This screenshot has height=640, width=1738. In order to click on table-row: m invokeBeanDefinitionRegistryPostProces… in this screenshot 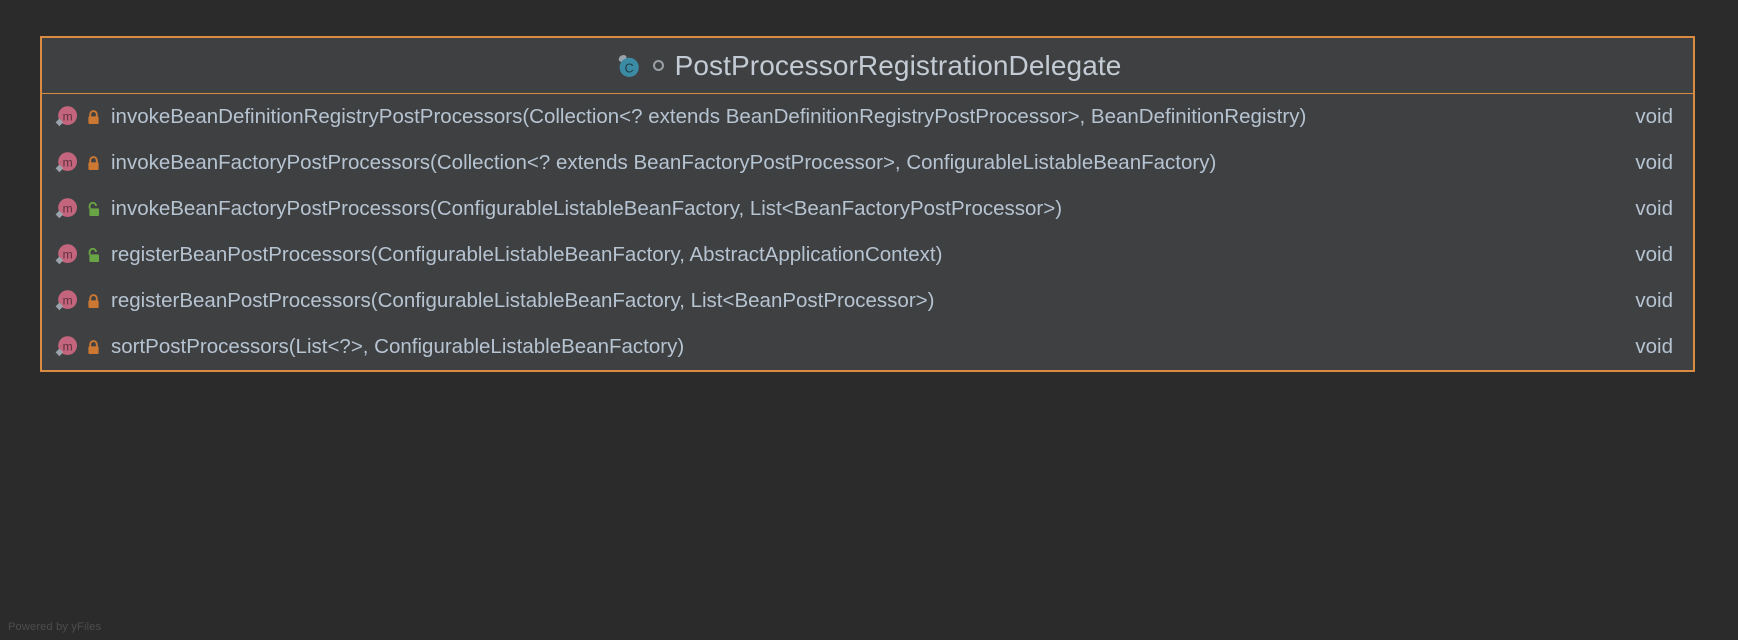, I will do `click(867, 117)`.